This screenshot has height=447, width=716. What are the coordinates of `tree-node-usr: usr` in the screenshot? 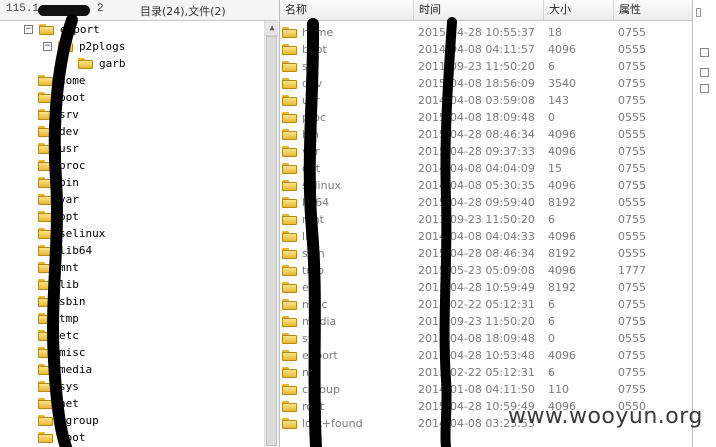 It's located at (58, 148).